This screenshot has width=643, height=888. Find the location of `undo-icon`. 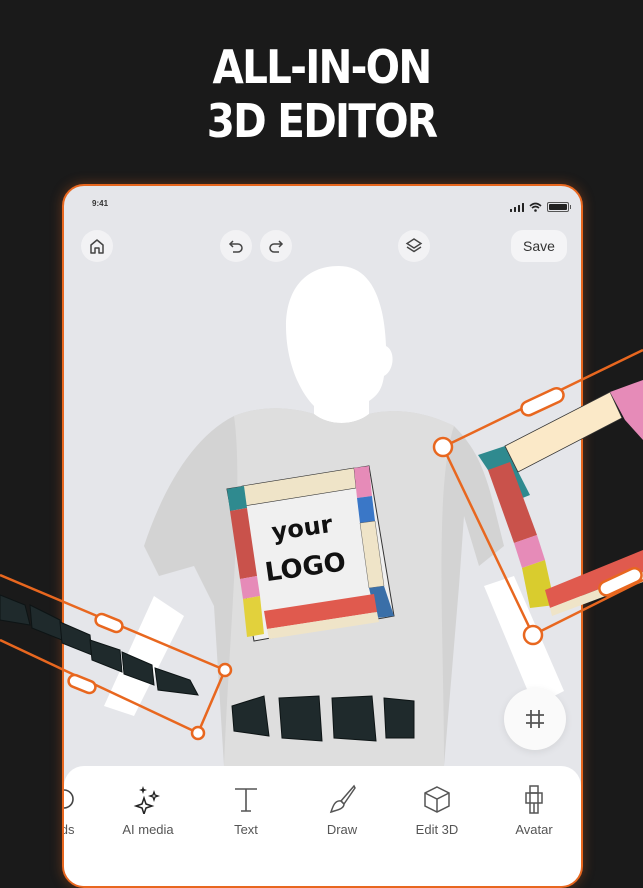

undo-icon is located at coordinates (235, 246).